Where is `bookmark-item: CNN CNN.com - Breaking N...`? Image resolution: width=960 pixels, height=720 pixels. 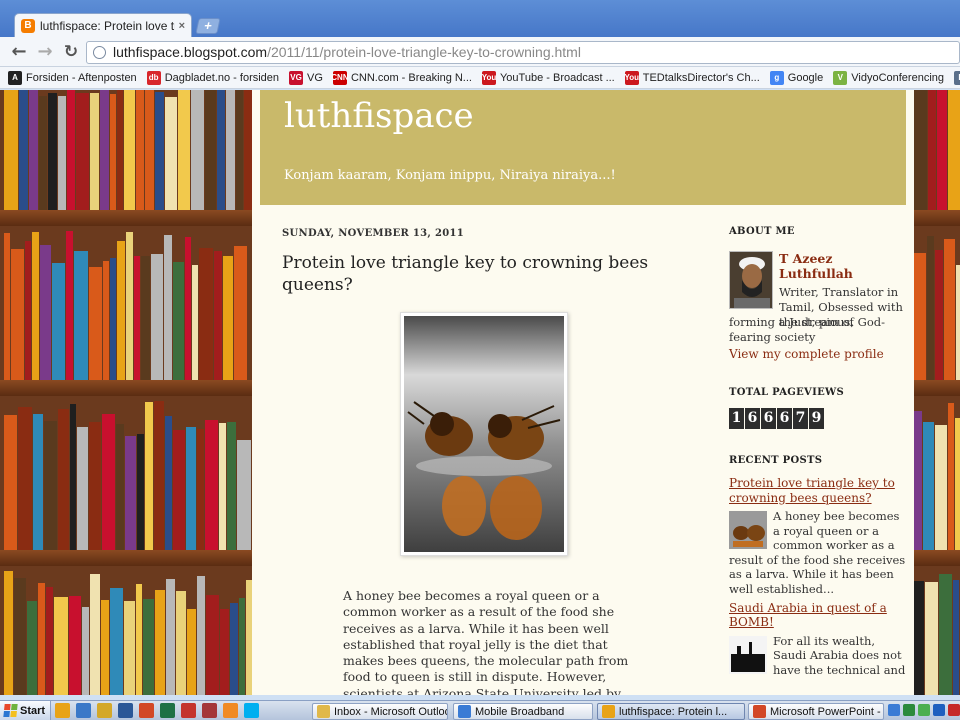 bookmark-item: CNN CNN.com - Breaking N... is located at coordinates (401, 77).